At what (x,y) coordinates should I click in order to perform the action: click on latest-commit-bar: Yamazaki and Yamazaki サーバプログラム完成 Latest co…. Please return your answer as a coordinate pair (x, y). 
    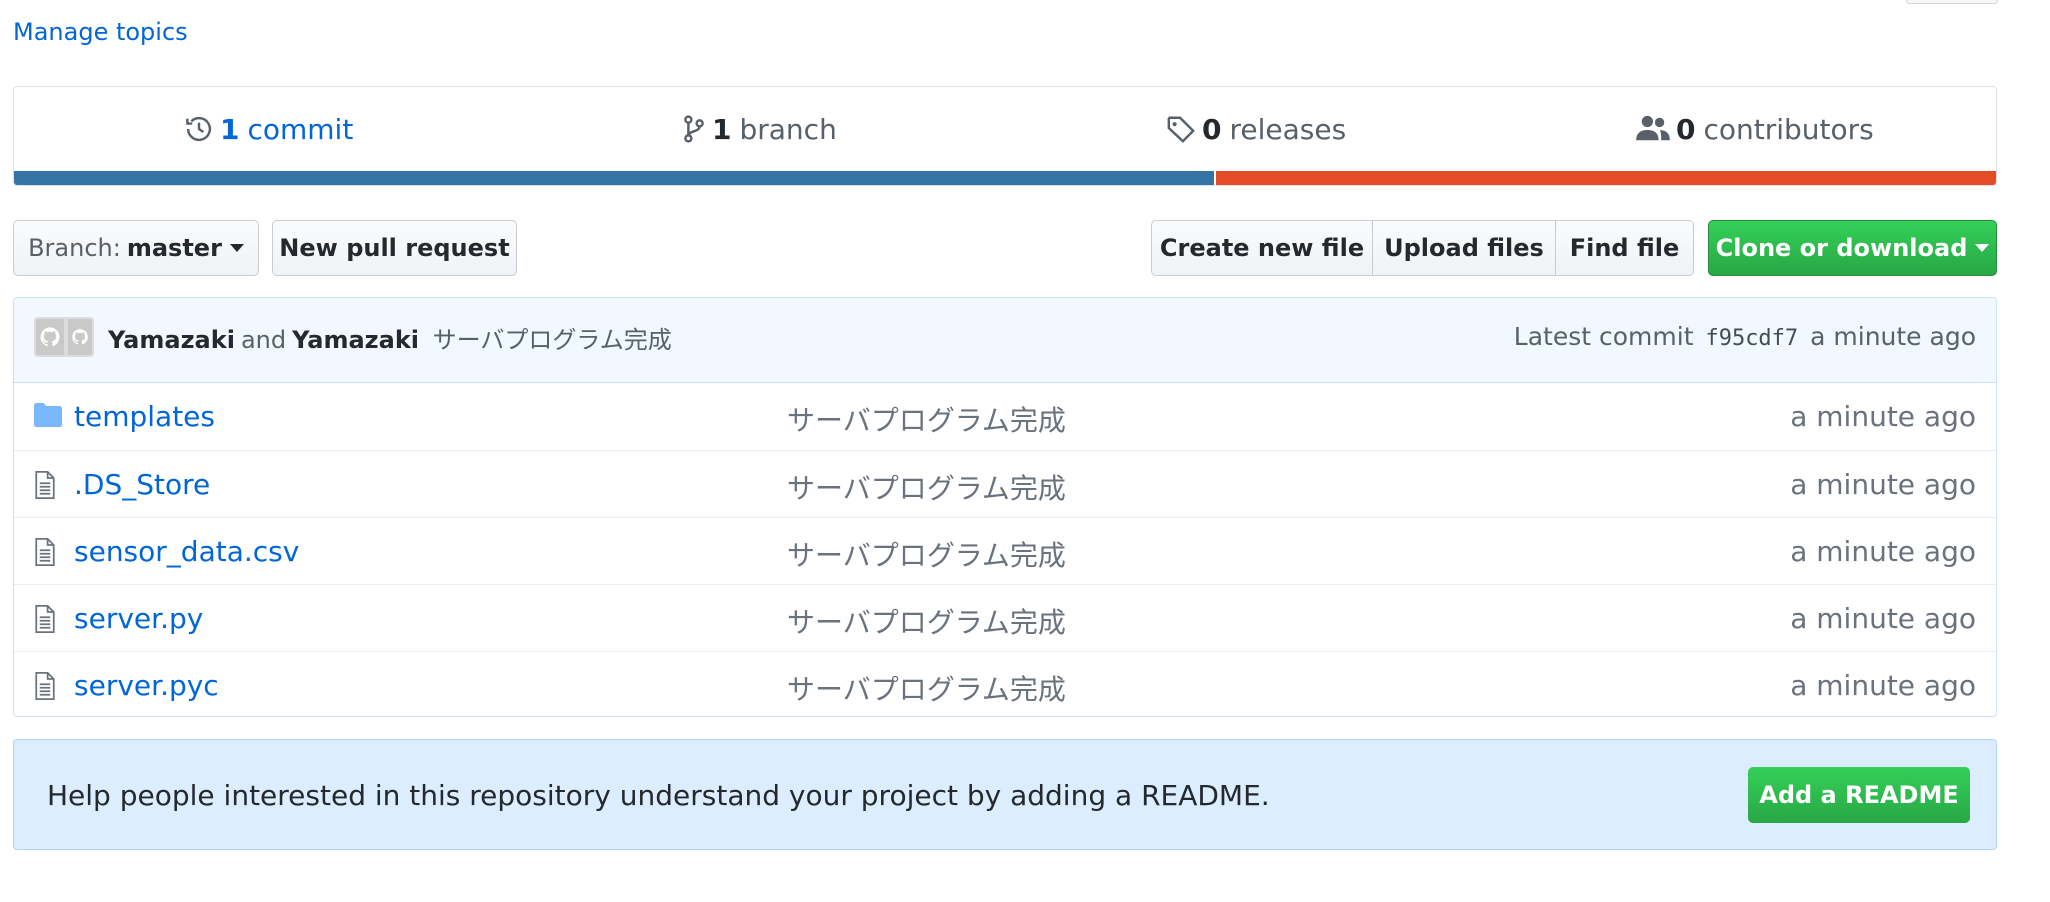
    Looking at the image, I should click on (1005, 340).